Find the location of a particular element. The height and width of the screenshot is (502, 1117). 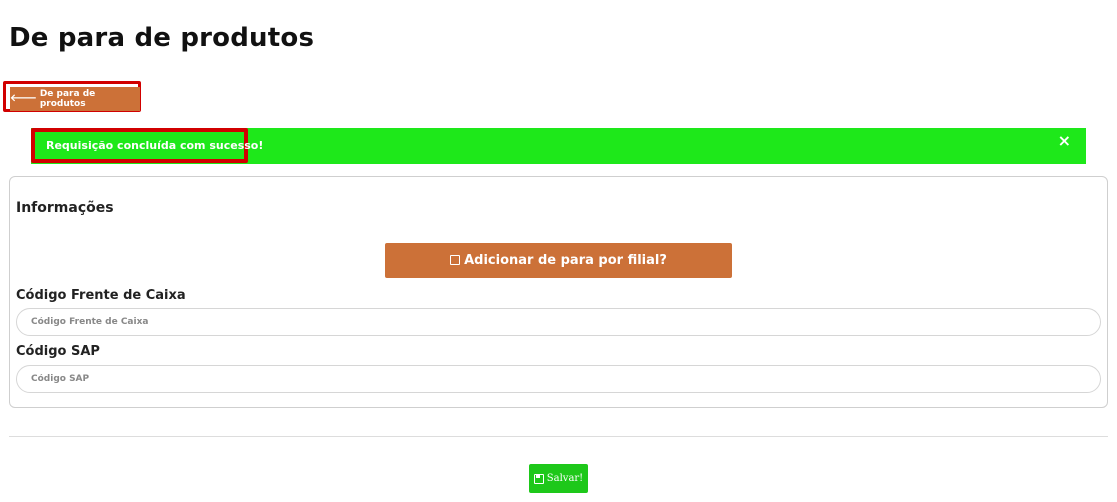

divider is located at coordinates (558, 436).